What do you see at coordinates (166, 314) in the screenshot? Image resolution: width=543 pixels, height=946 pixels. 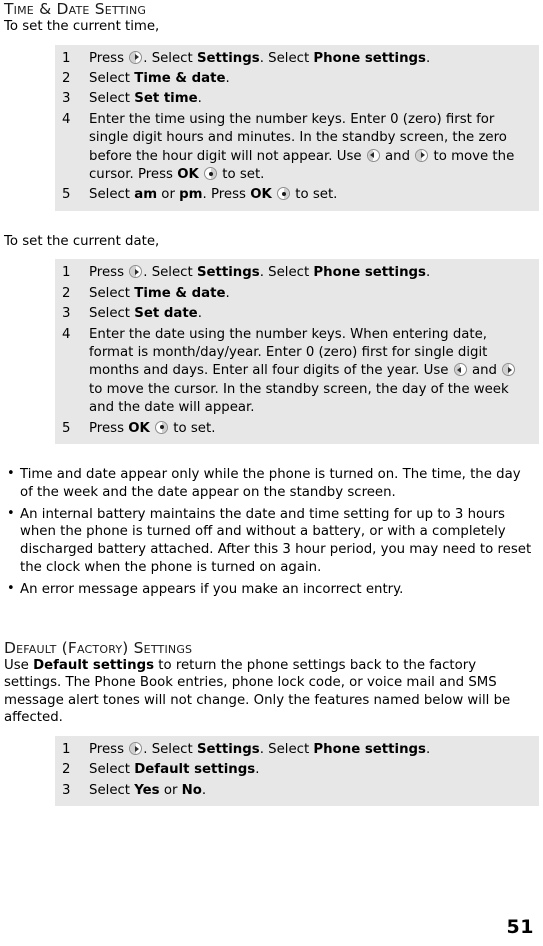 I see `emphasis-text: Set date` at bounding box center [166, 314].